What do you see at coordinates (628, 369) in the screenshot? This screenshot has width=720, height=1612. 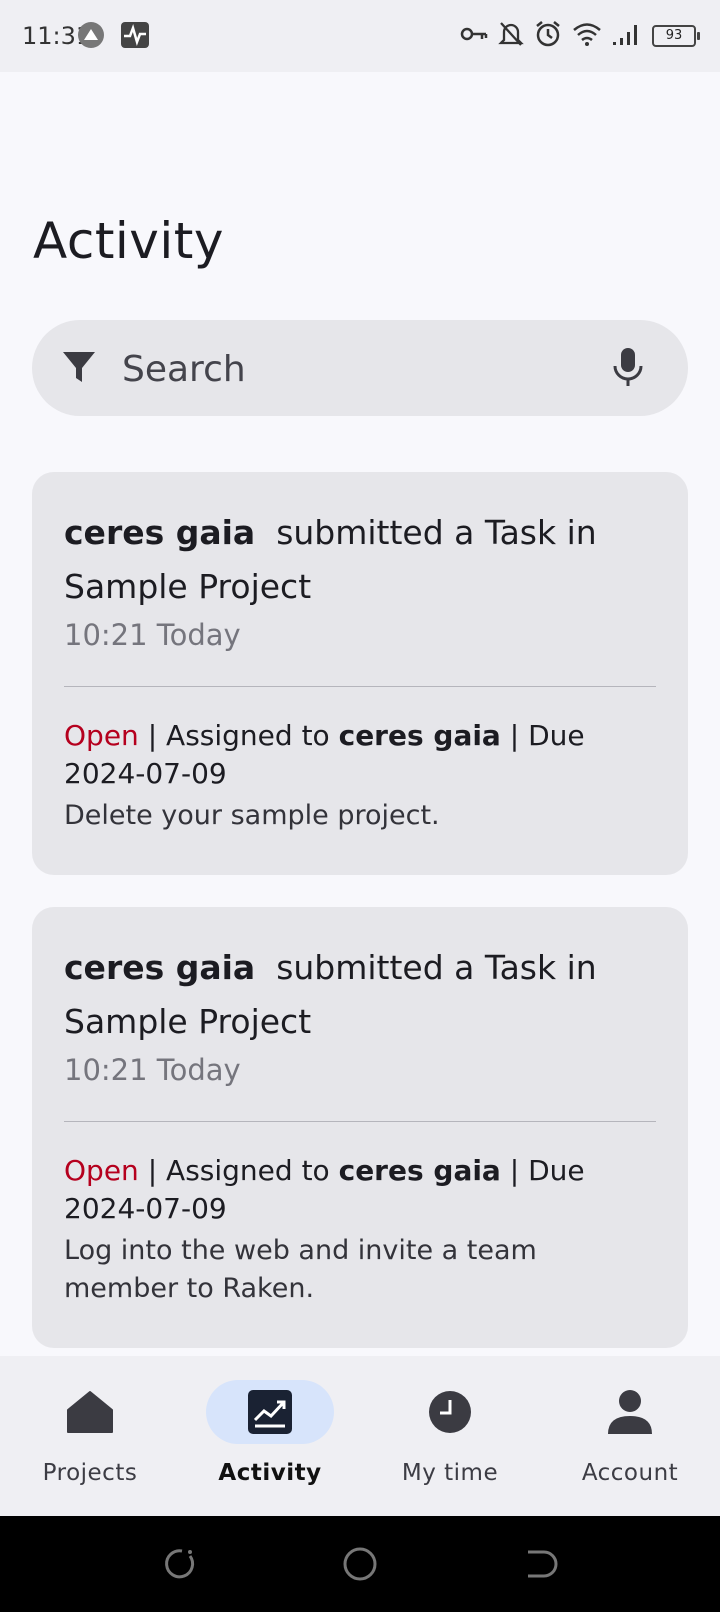 I see `mic-icon` at bounding box center [628, 369].